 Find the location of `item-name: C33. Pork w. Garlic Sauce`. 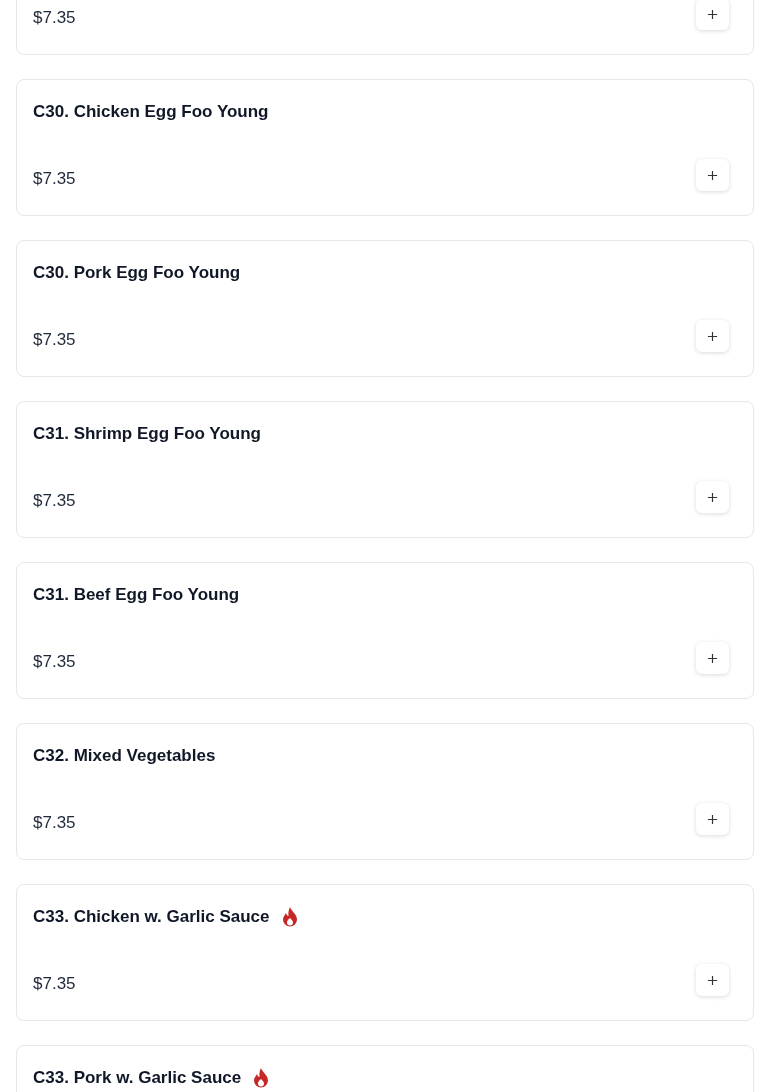

item-name: C33. Pork w. Garlic Sauce is located at coordinates (137, 1078).